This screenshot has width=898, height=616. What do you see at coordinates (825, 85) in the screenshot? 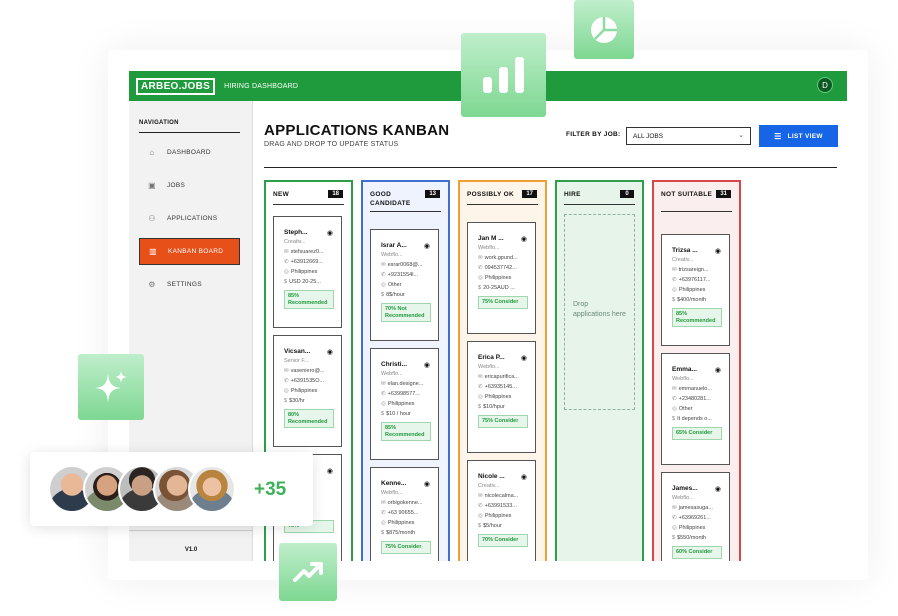
I see `user-avatar: D` at bounding box center [825, 85].